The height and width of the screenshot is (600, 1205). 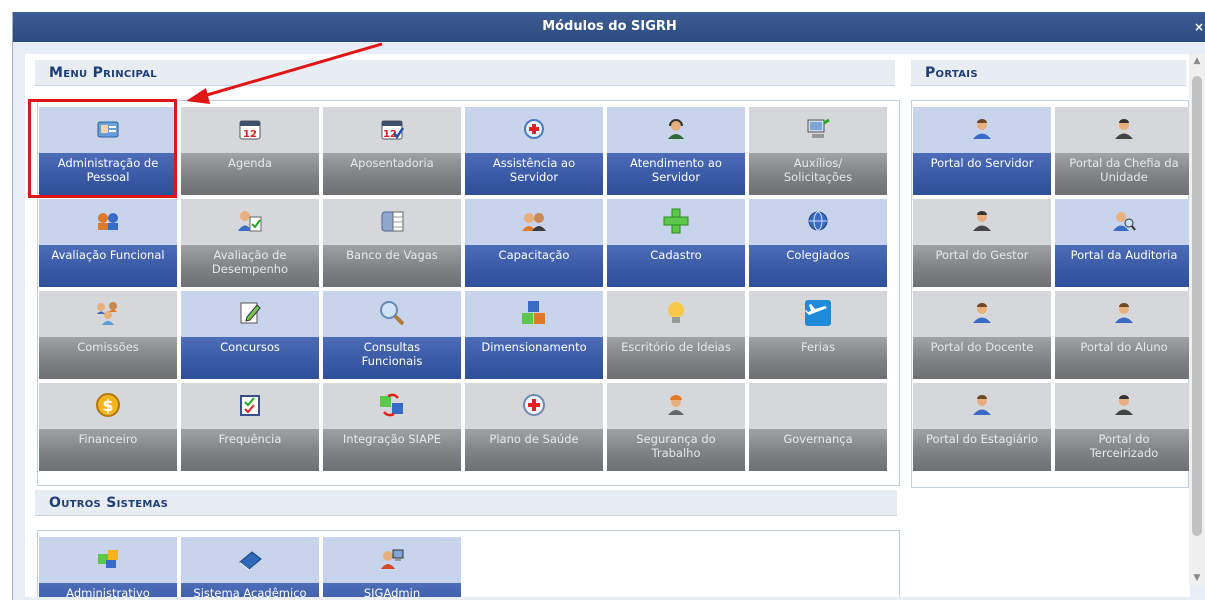 I want to click on tile-label: Portal do Gestor, so click(x=982, y=266).